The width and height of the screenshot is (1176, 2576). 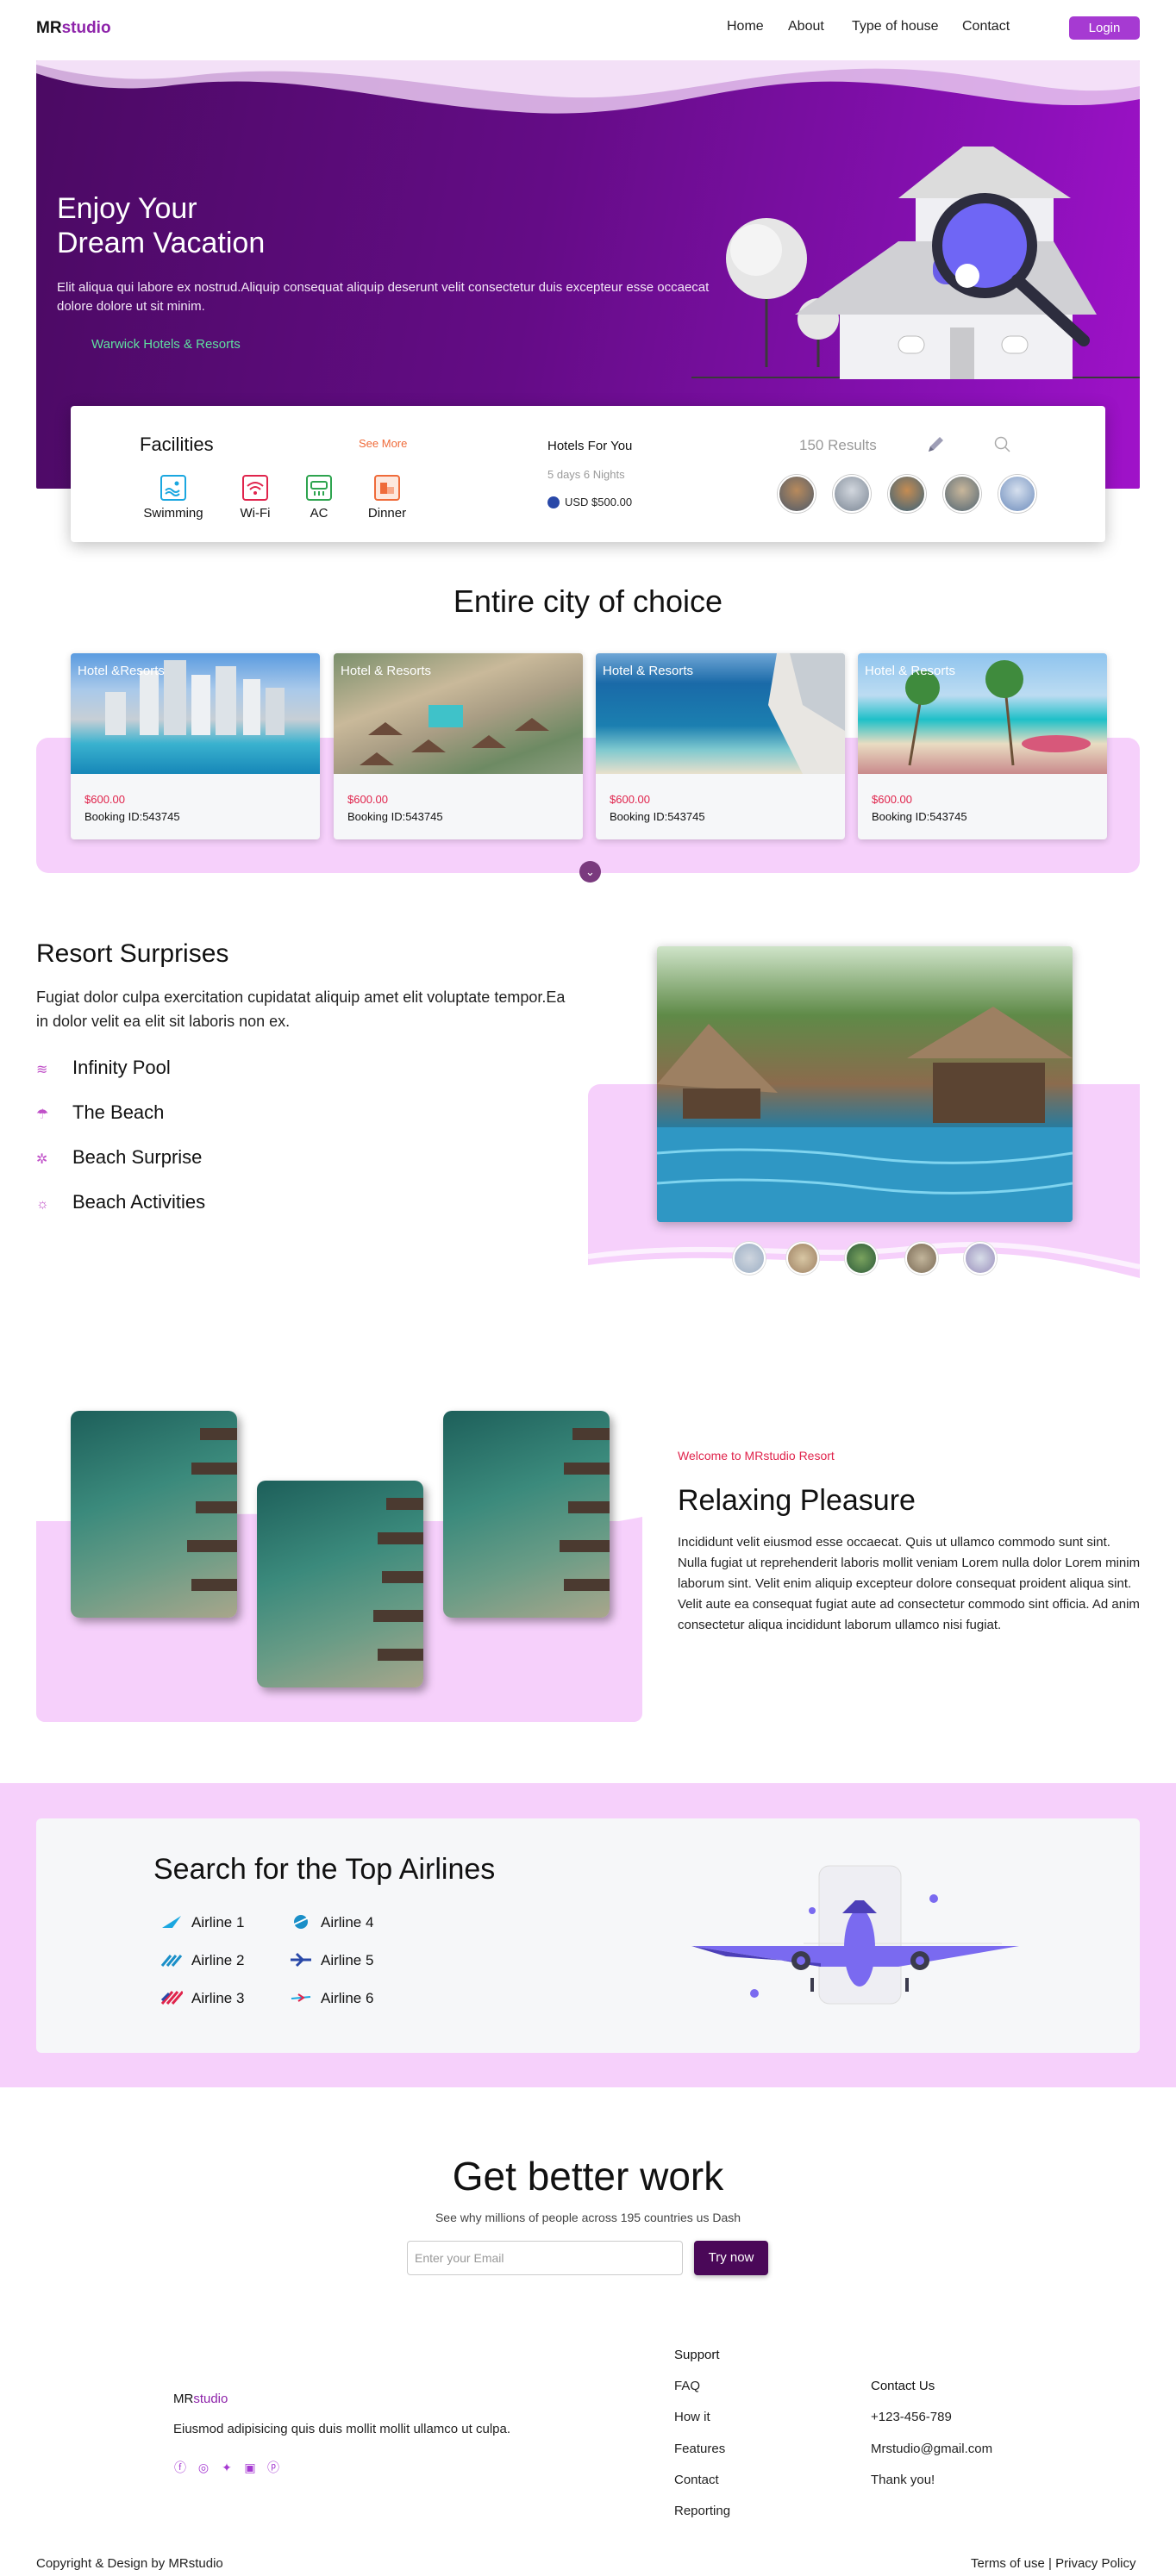 I want to click on hotel-image: Hotel & Resorts, so click(x=982, y=713).